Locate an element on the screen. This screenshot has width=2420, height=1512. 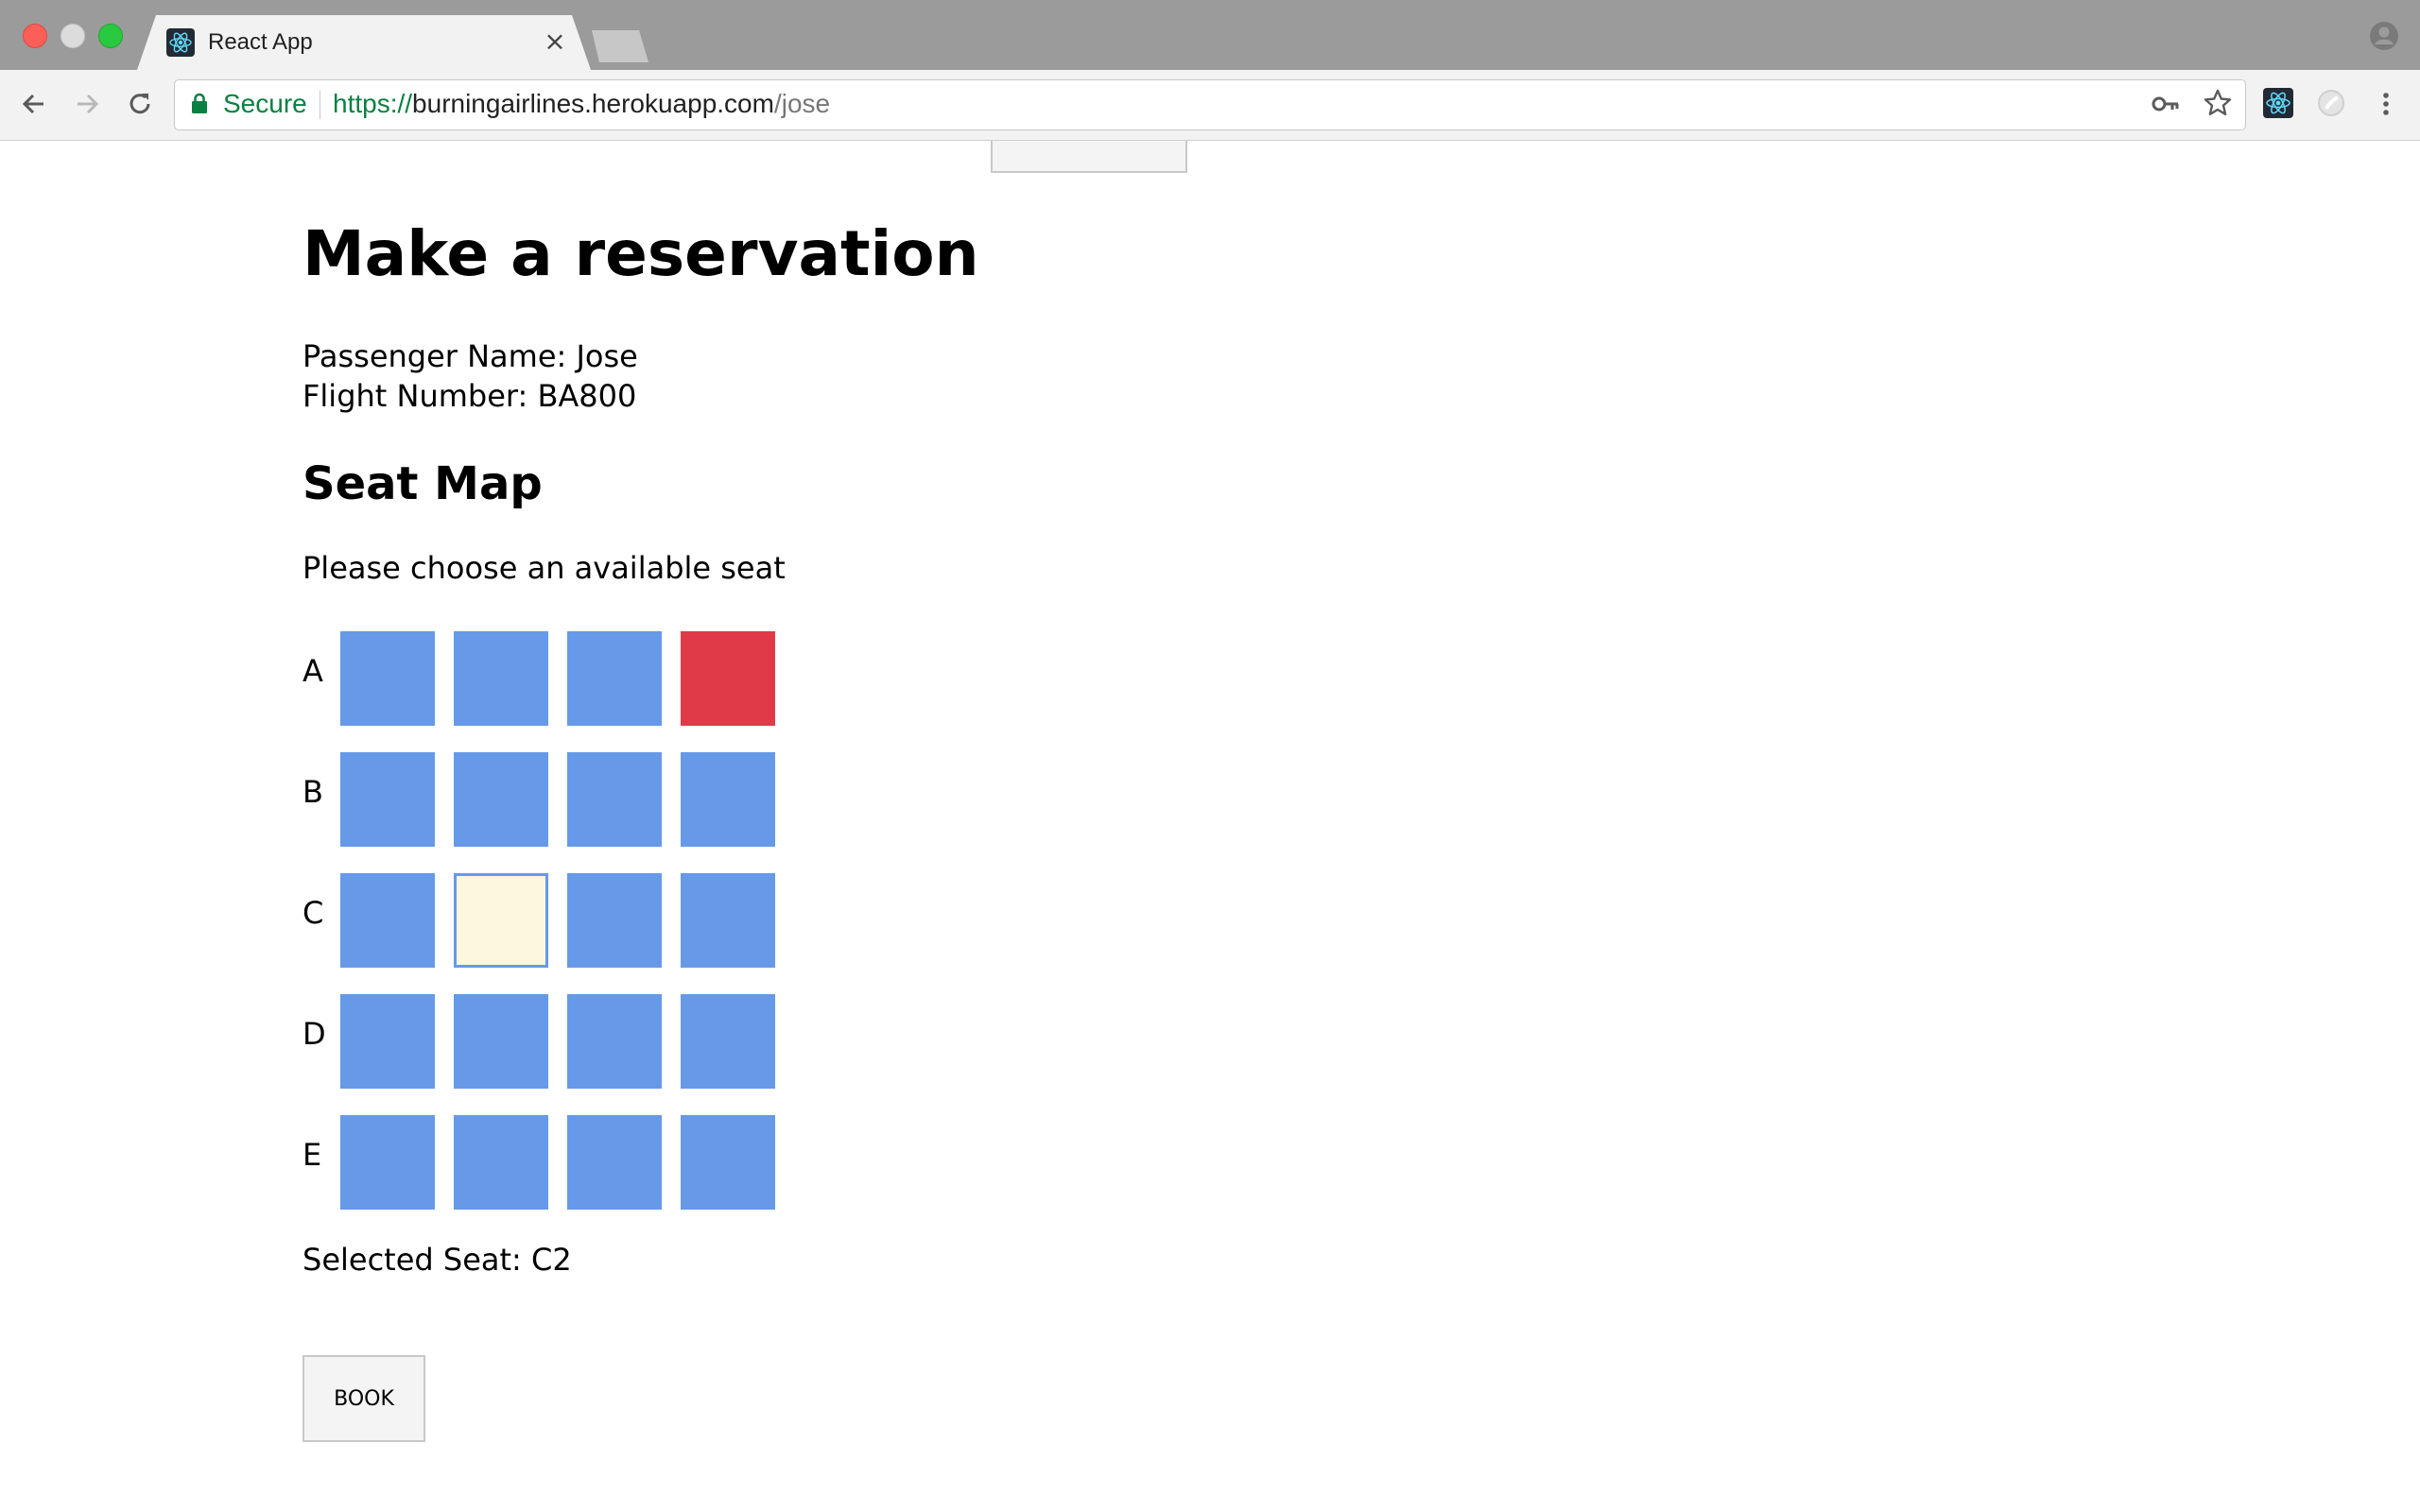
react-favicon-icon is located at coordinates (180, 42).